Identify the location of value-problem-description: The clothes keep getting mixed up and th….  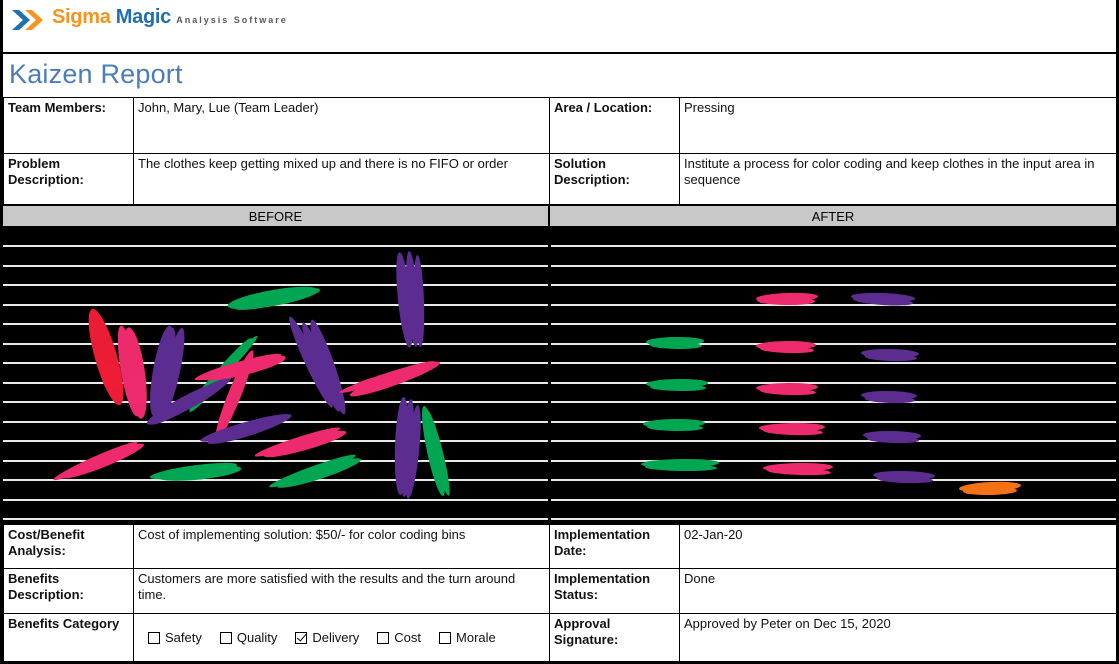
(341, 179).